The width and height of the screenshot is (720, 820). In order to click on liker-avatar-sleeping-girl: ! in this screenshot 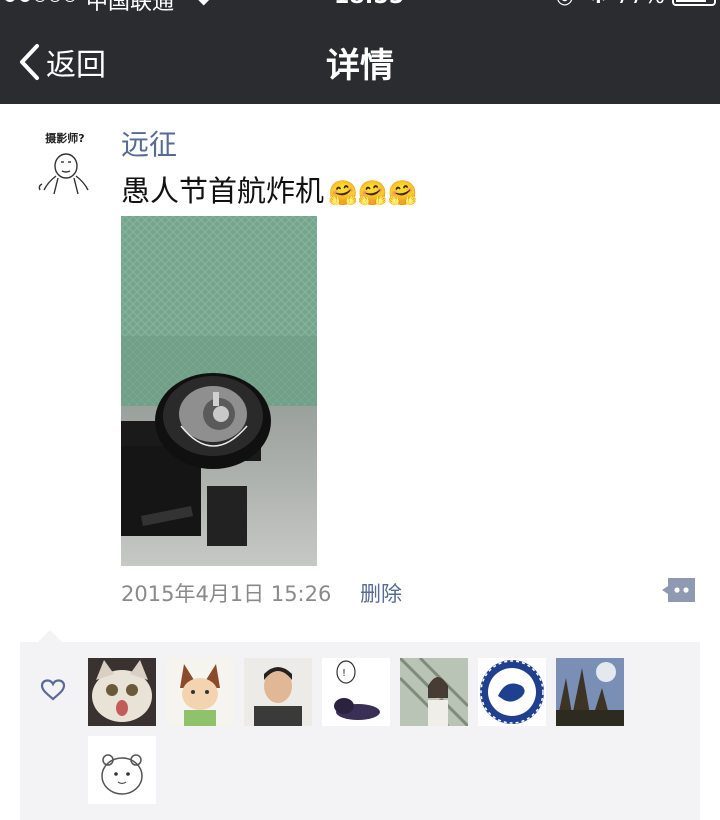, I will do `click(356, 692)`.